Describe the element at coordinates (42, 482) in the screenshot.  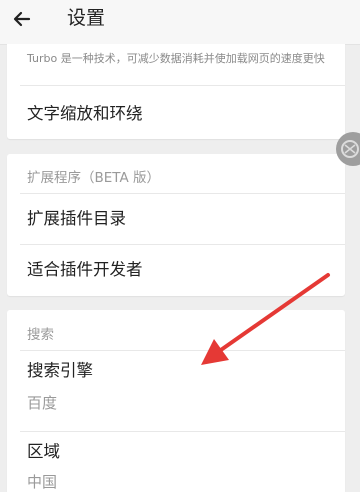
I see `region-value: 中国` at that location.